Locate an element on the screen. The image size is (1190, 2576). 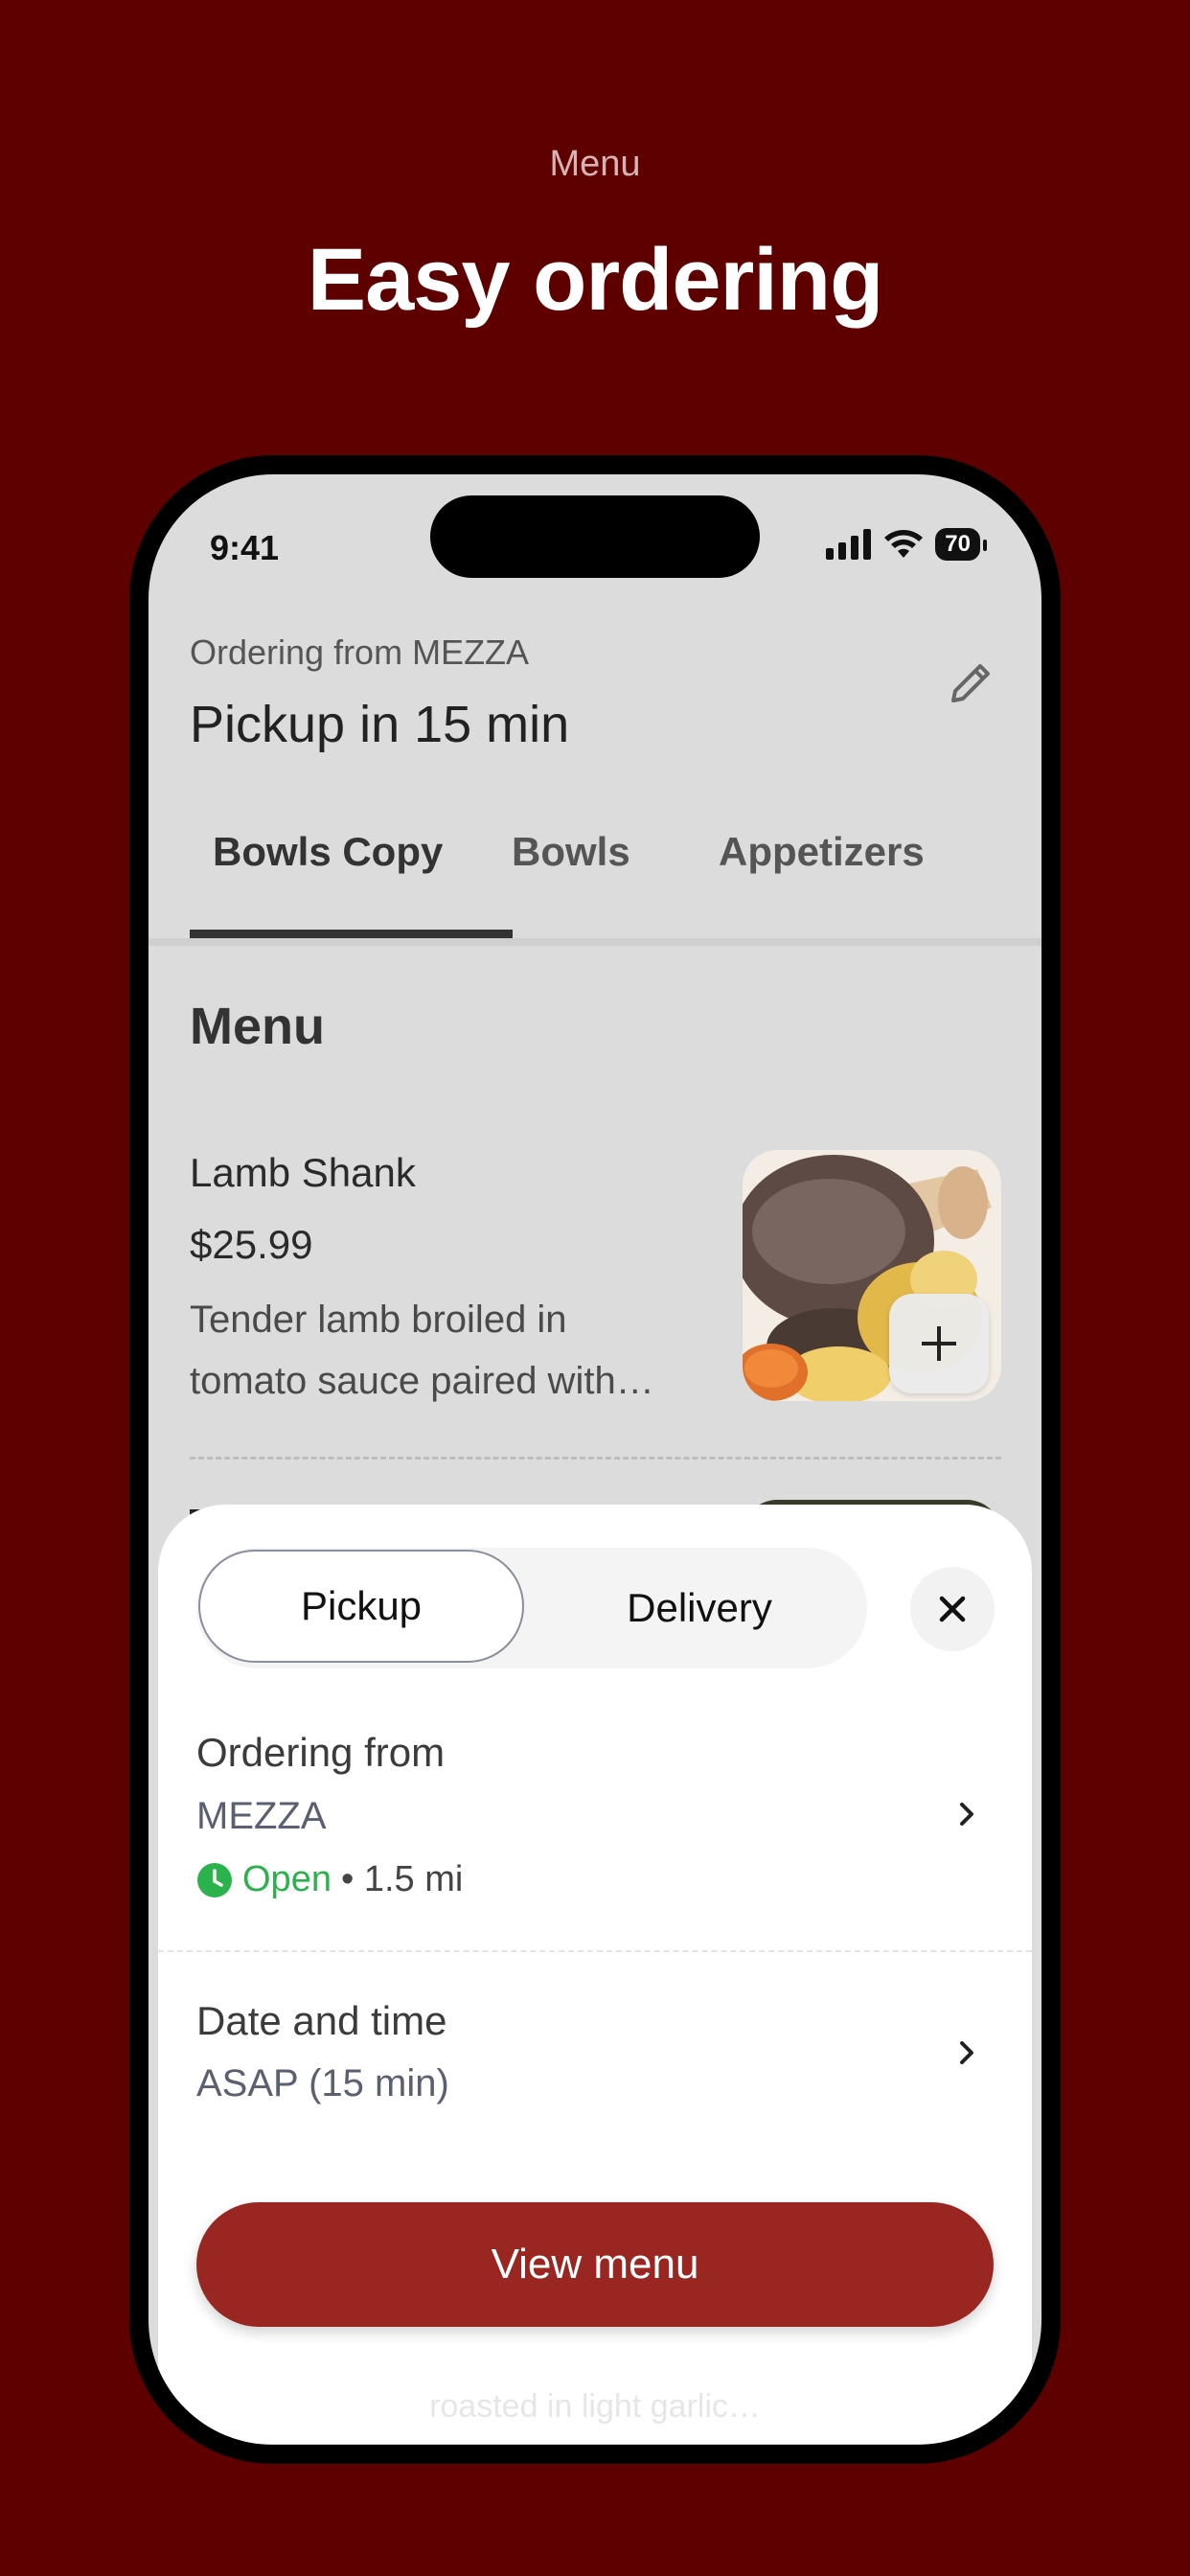
category-tabs: Bowls Copy Bowls Appetizers is located at coordinates (616, 881).